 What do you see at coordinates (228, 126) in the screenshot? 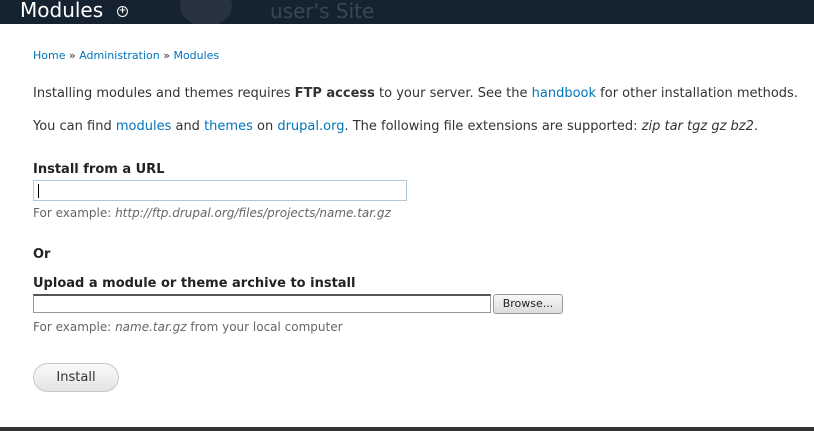
I see `themes-link: themes` at bounding box center [228, 126].